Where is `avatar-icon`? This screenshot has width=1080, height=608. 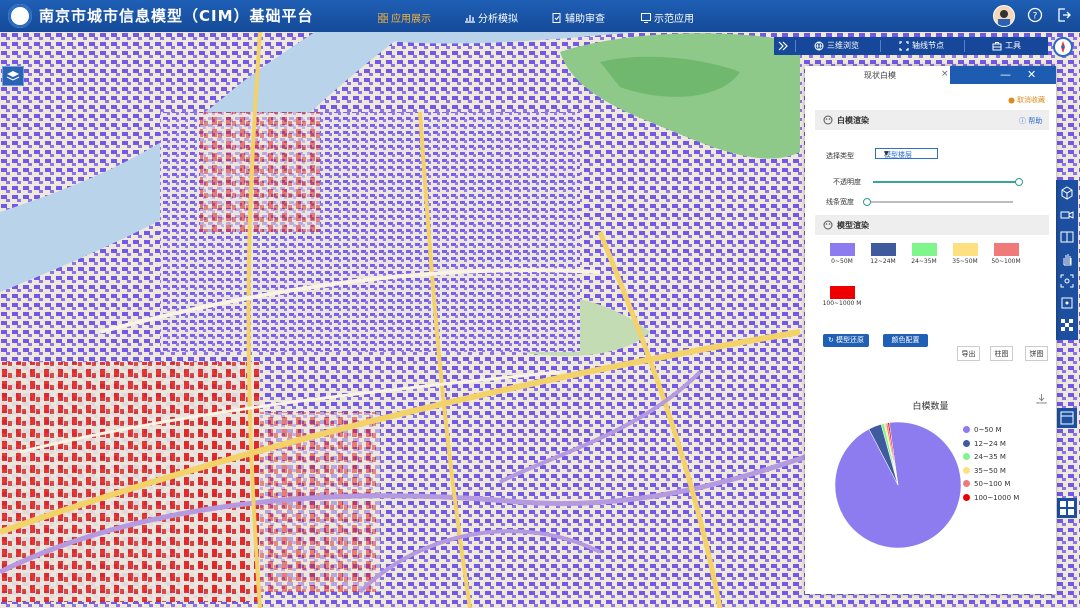
avatar-icon is located at coordinates (1004, 18).